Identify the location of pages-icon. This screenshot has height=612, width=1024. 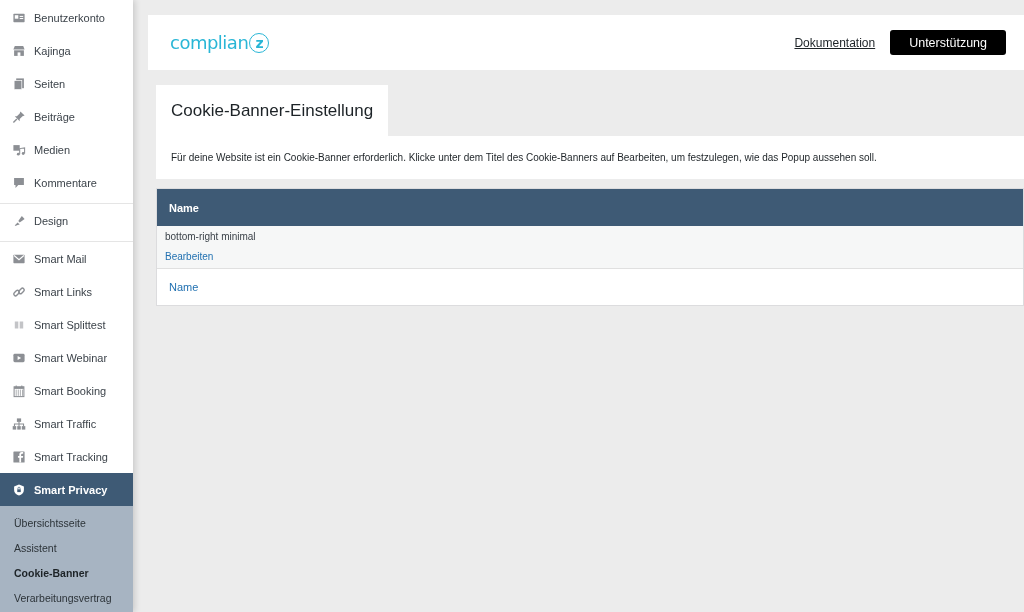
(19, 83).